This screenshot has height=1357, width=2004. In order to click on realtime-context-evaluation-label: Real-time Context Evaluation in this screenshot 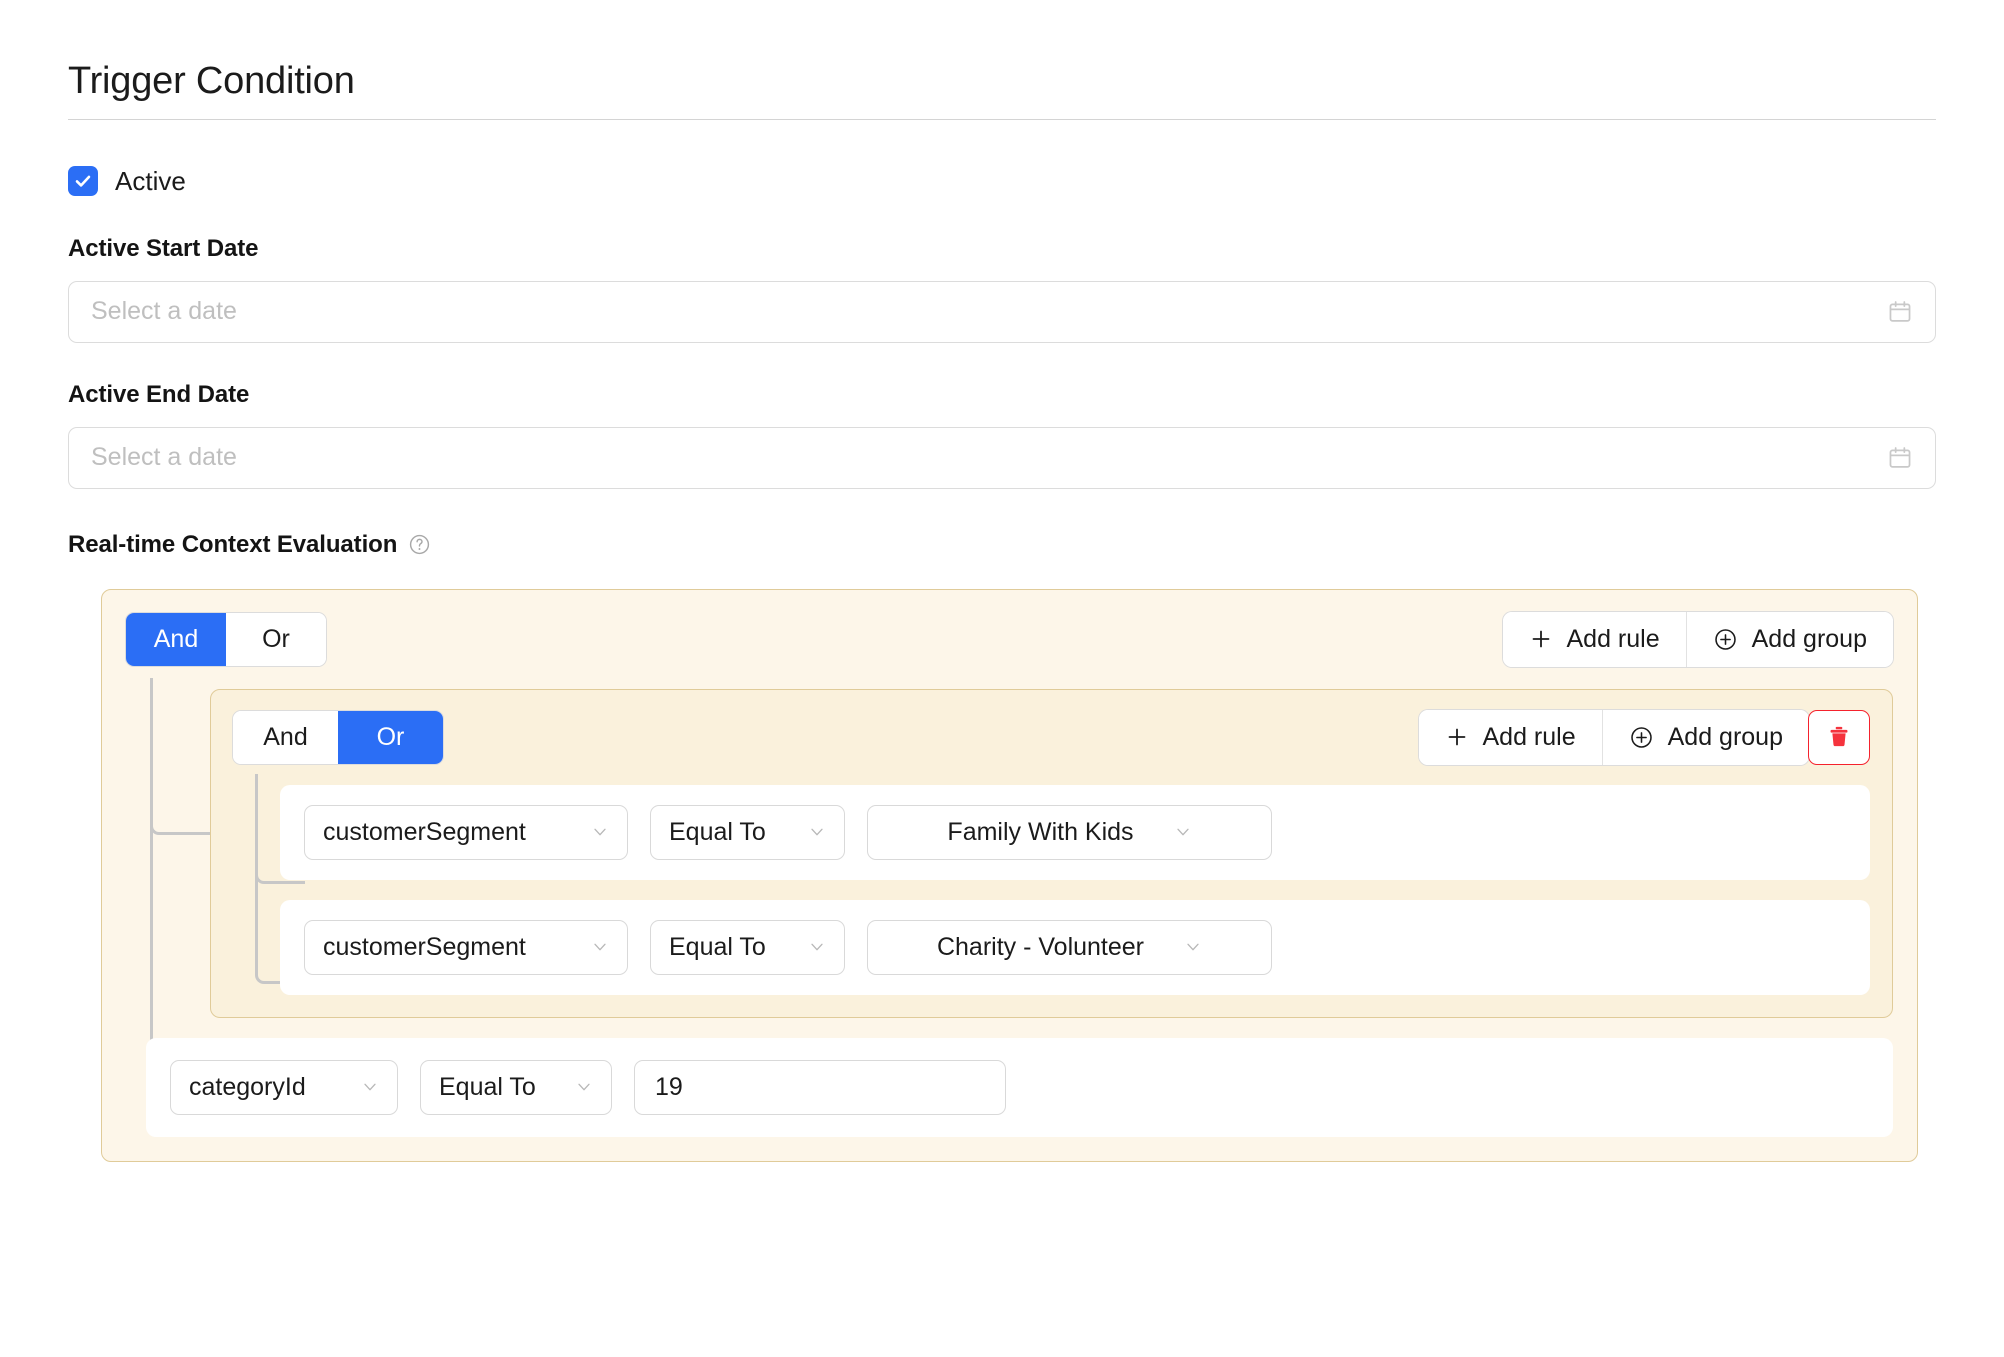, I will do `click(1002, 545)`.